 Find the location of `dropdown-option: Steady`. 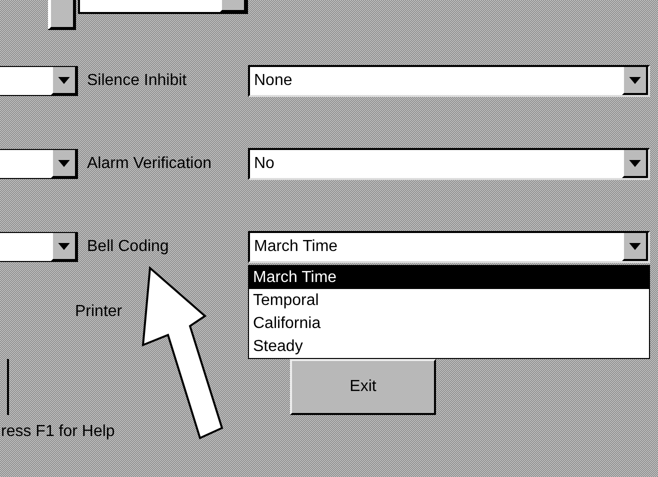

dropdown-option: Steady is located at coordinates (449, 346).